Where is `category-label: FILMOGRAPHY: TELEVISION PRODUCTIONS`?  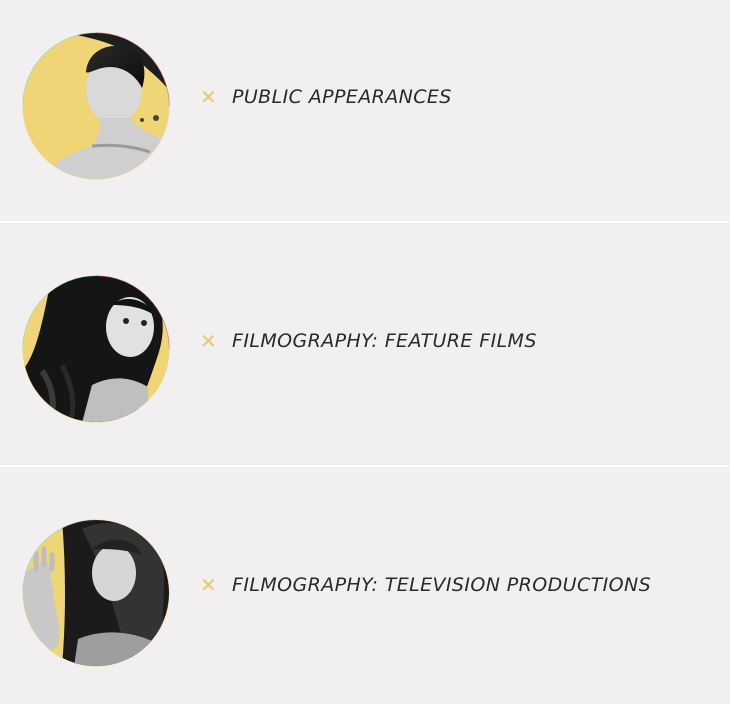
category-label: FILMOGRAPHY: TELEVISION PRODUCTIONS is located at coordinates (442, 585).